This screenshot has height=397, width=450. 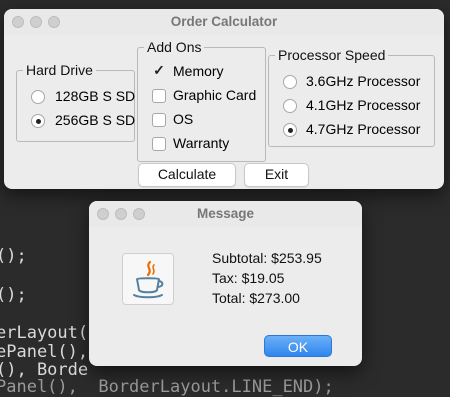 I want to click on add-on-label: Warranty, so click(x=201, y=143).